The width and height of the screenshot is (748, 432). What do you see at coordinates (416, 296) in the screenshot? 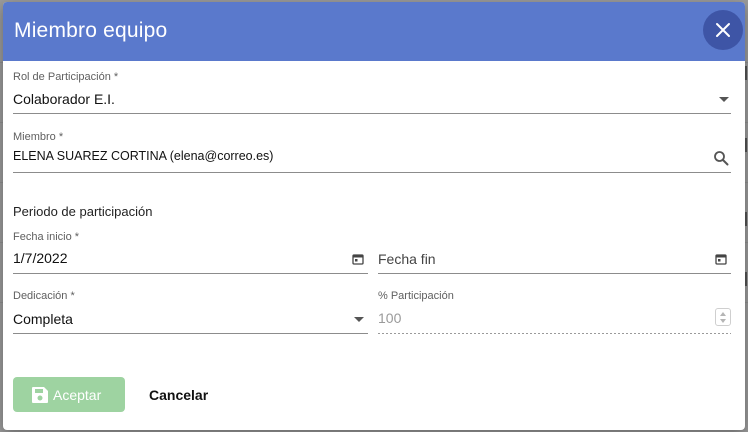
I see `participacion-label: % Participación` at bounding box center [416, 296].